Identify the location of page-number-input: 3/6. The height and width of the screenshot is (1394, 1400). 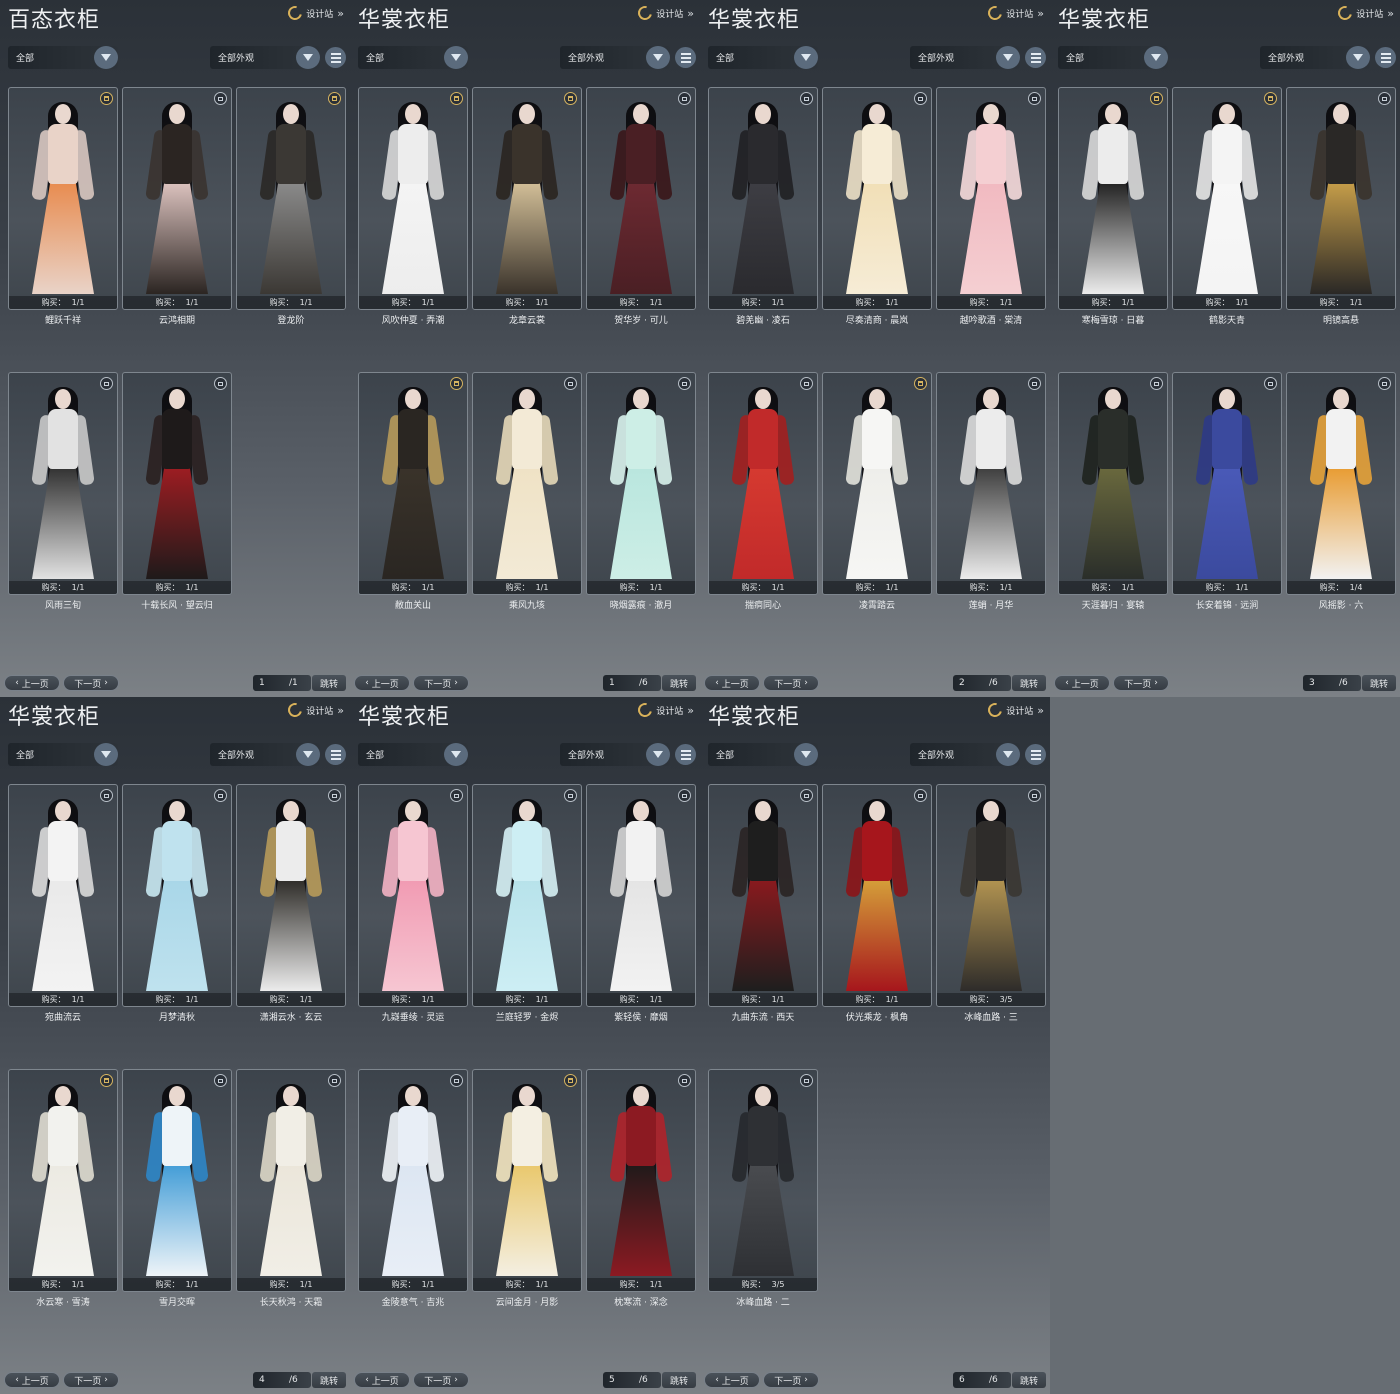
(1332, 683).